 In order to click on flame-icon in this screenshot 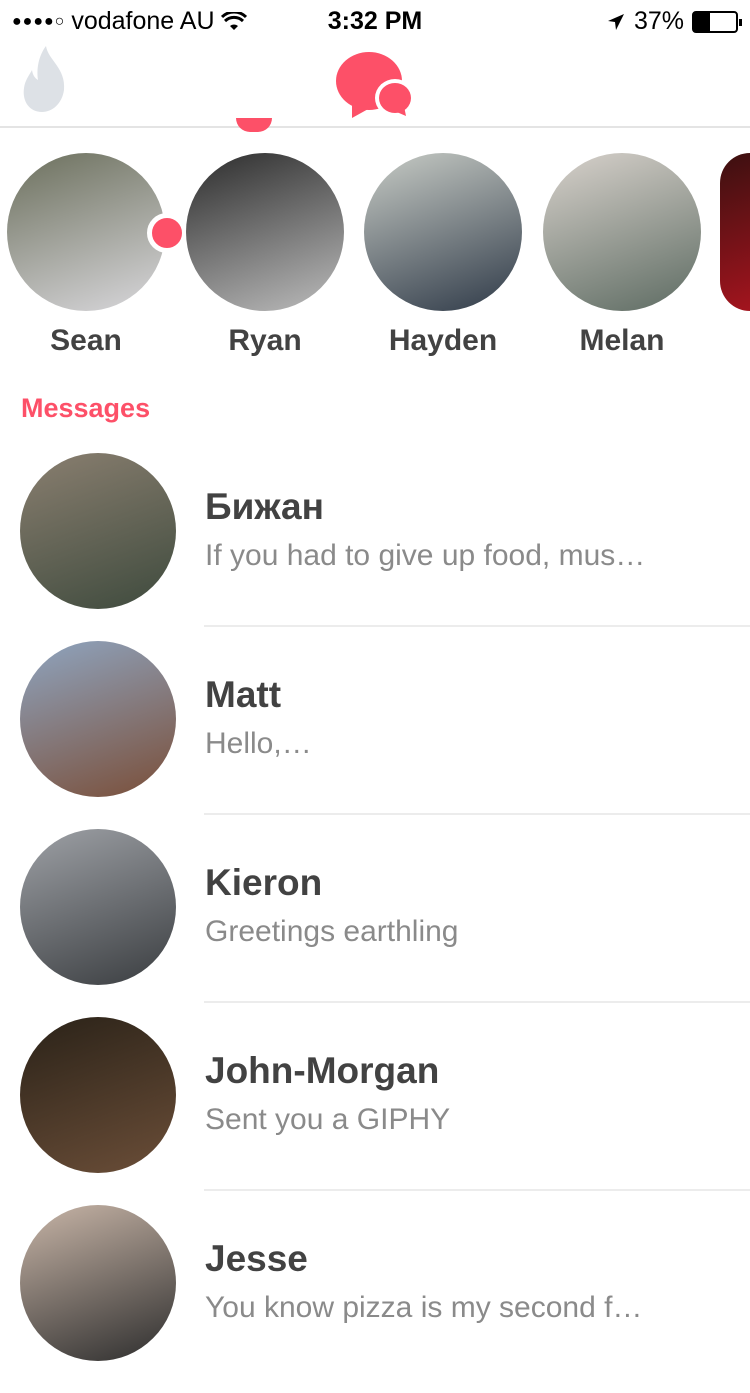, I will do `click(44, 79)`.